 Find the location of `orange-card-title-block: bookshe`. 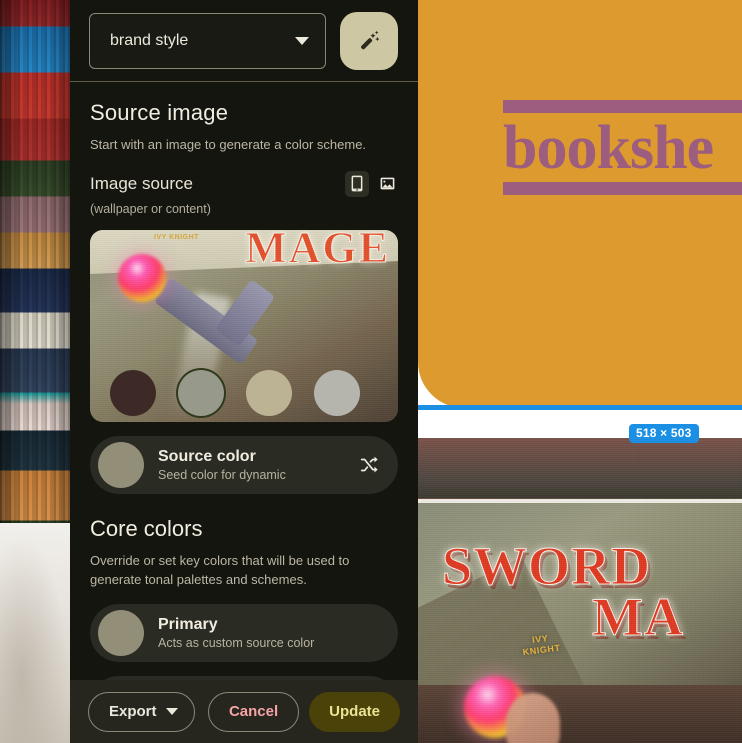

orange-card-title-block: bookshe is located at coordinates (622, 147).